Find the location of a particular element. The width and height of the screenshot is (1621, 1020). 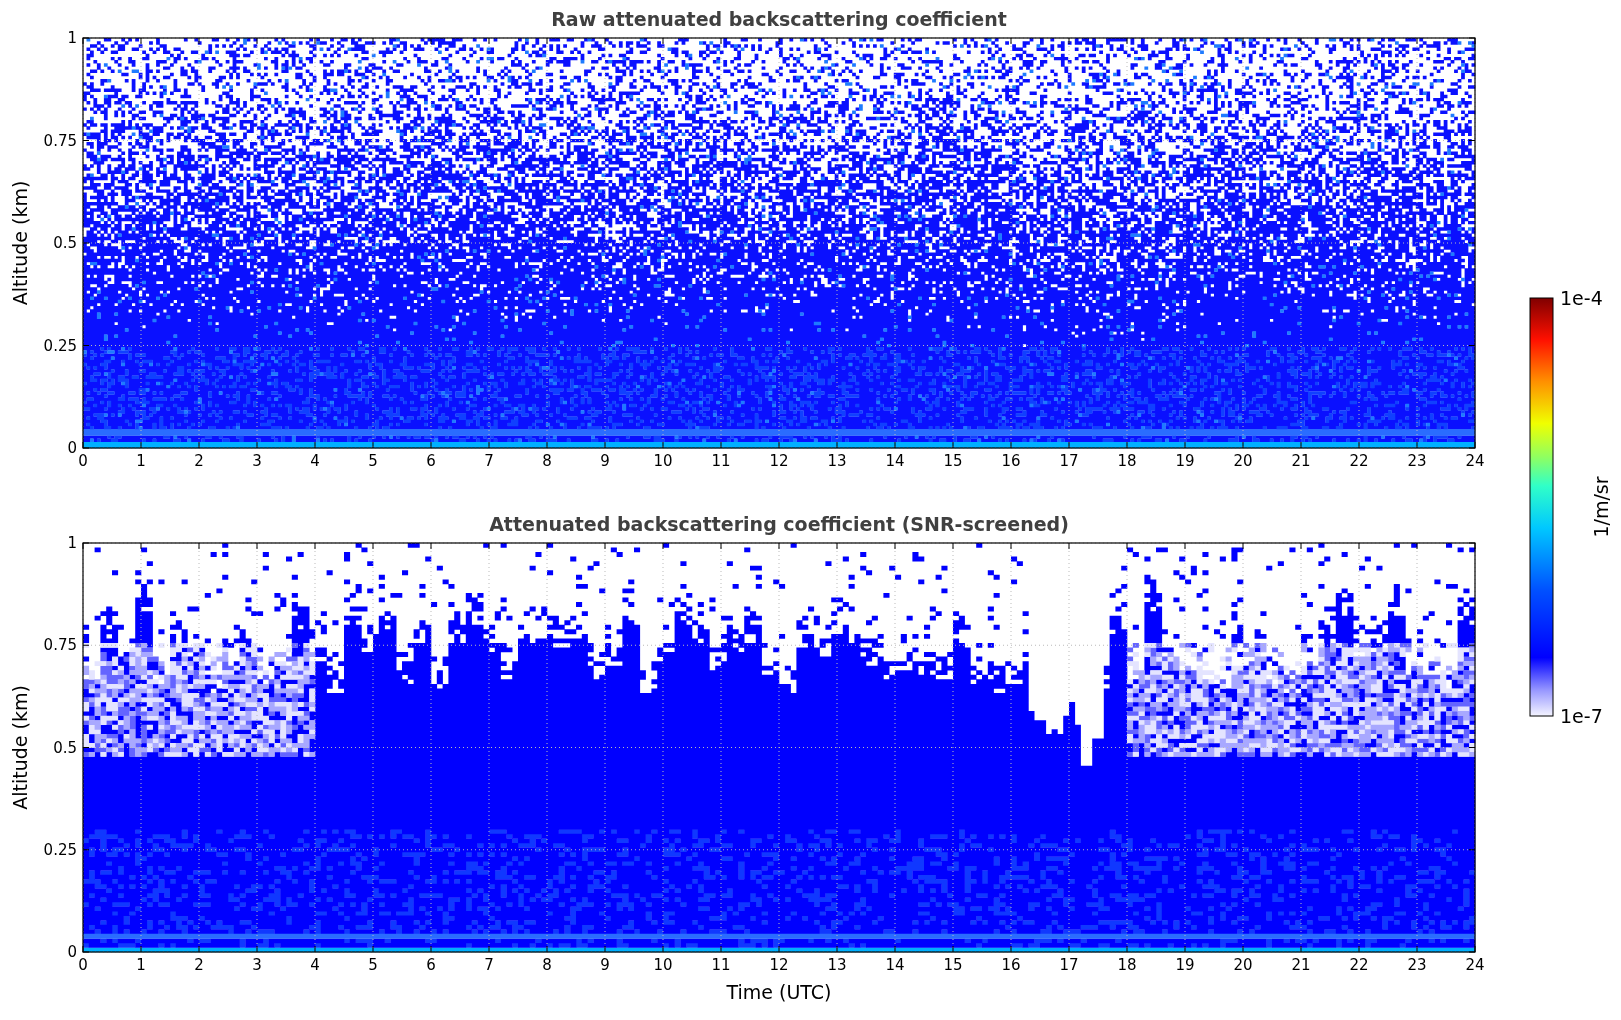

colorbar-min-label: 1e-7 is located at coordinates (1581, 716).